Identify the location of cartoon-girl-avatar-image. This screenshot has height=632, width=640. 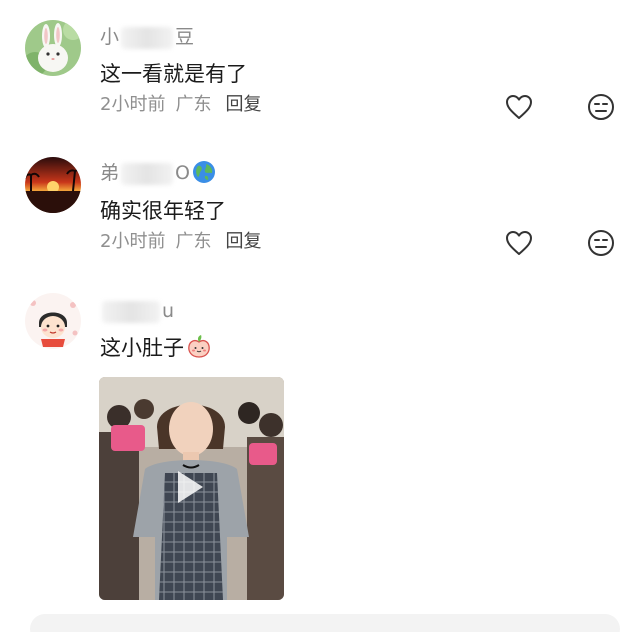
(53, 321).